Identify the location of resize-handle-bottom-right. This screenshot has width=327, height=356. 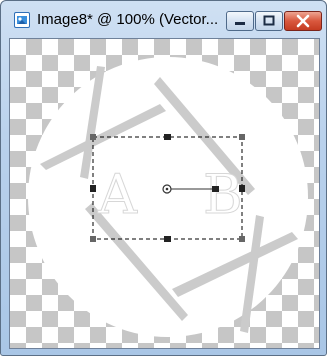
(242, 239).